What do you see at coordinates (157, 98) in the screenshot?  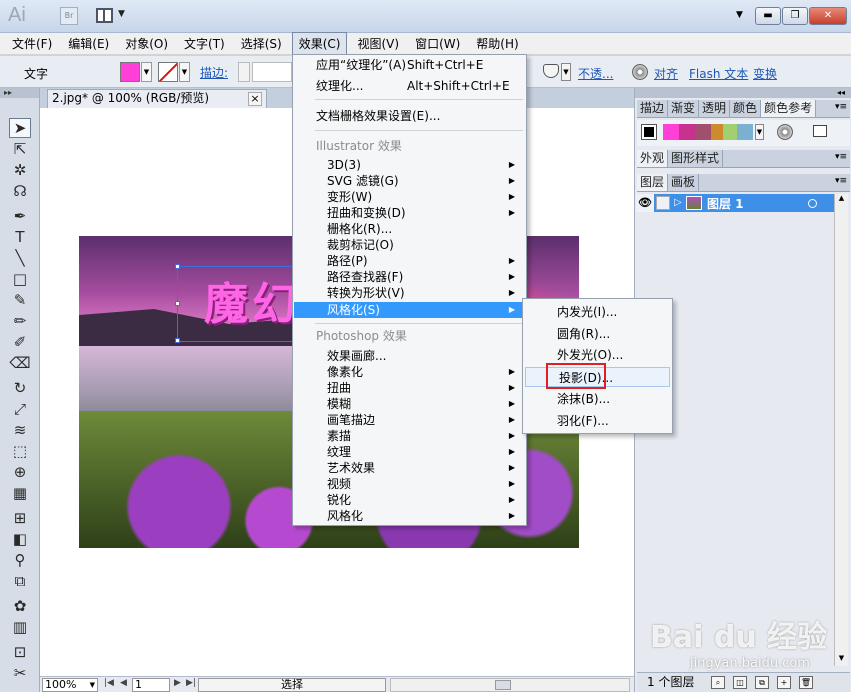 I see `document-tab: 2.jpg* @ 100% (RGB/预览) ×` at bounding box center [157, 98].